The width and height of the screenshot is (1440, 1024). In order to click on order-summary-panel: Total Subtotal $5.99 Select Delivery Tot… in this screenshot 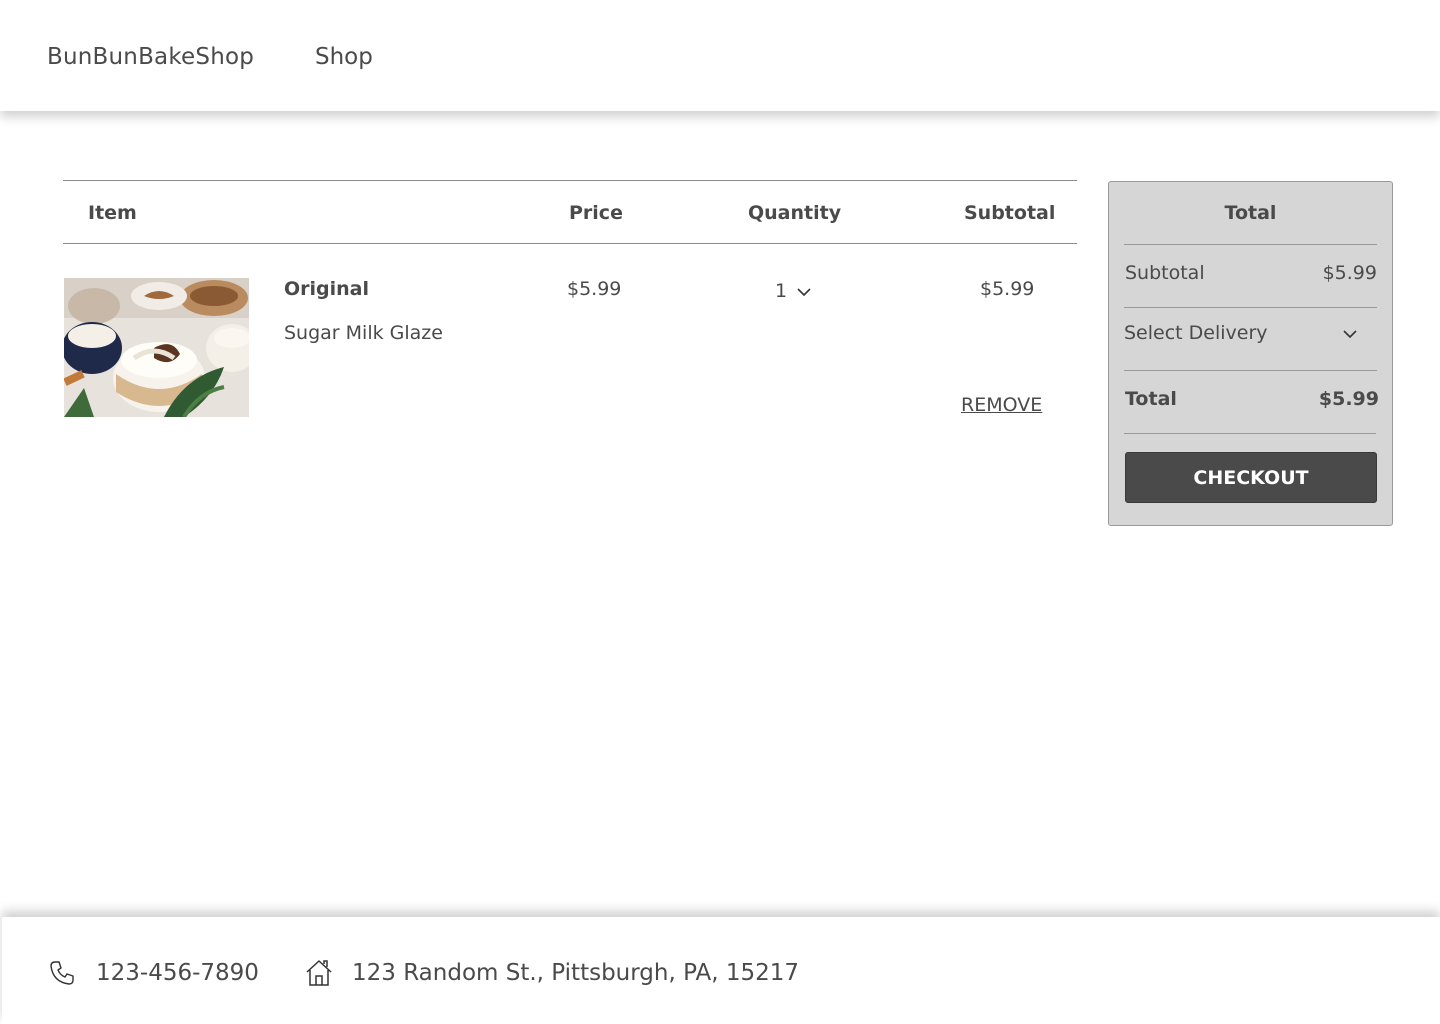, I will do `click(1250, 353)`.